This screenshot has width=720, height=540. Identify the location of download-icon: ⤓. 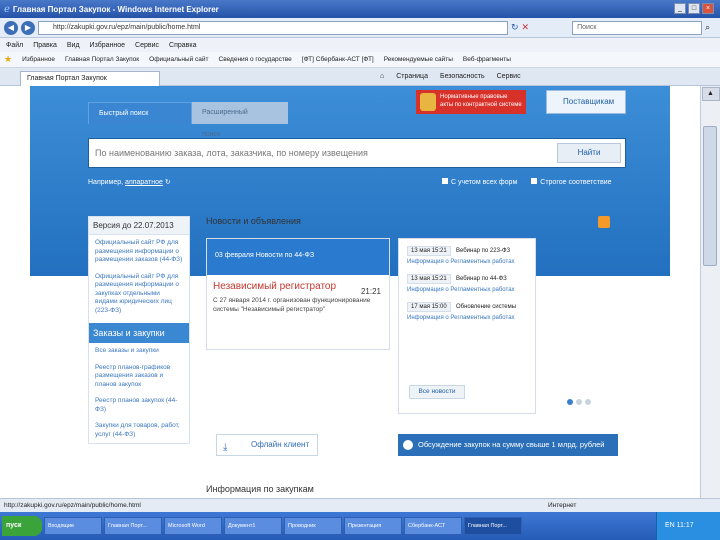
(225, 447).